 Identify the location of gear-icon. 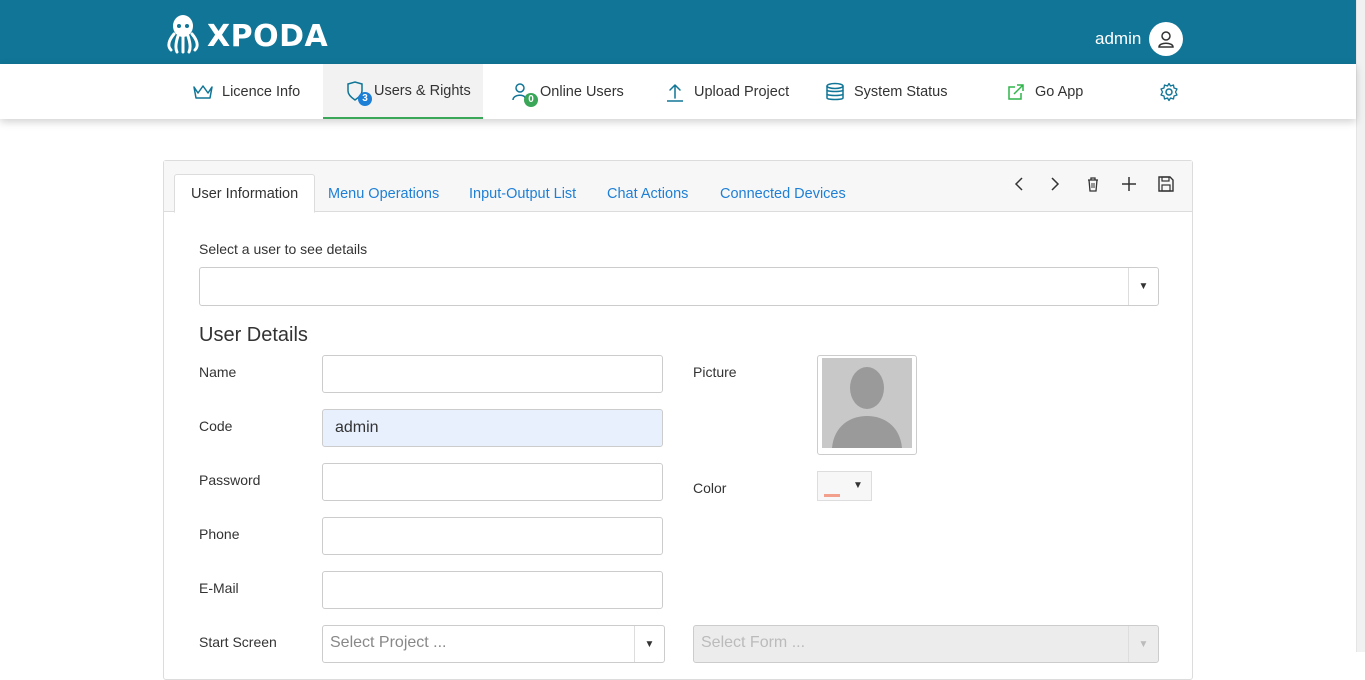
(1169, 92).